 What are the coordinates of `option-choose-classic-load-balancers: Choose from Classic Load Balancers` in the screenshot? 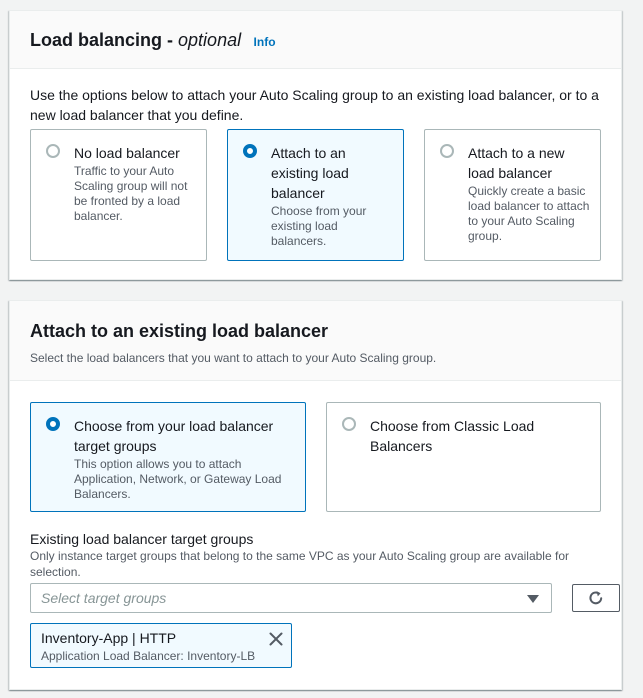 It's located at (463, 457).